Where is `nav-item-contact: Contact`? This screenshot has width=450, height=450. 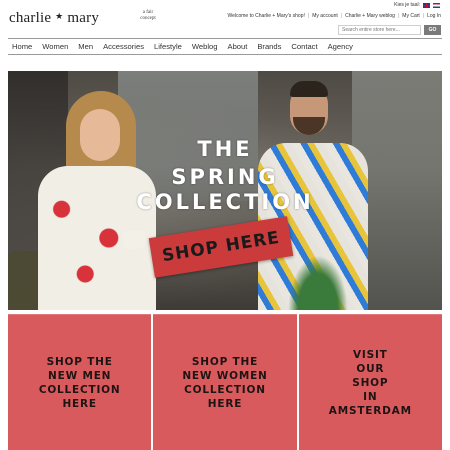 nav-item-contact: Contact is located at coordinates (304, 46).